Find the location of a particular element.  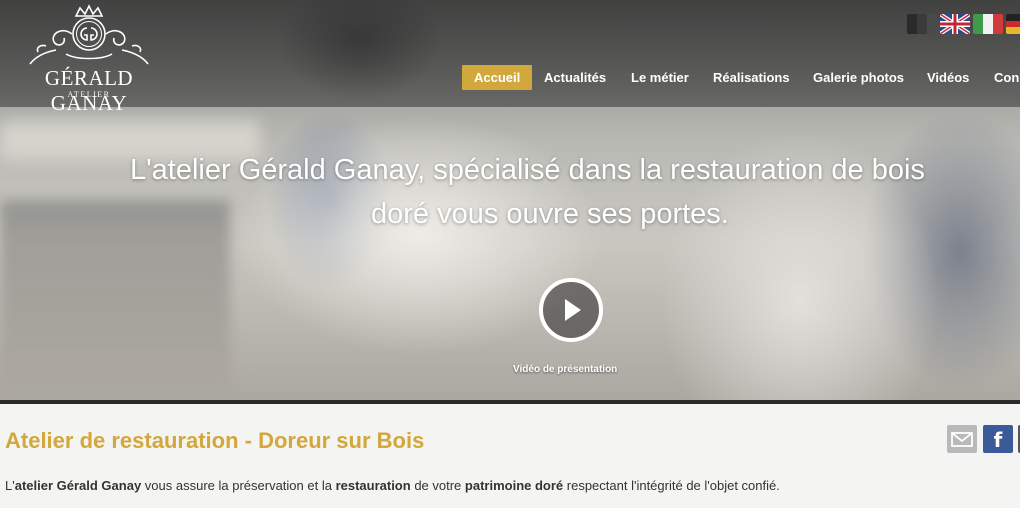

nav-item-contact: Con is located at coordinates (1006, 77).